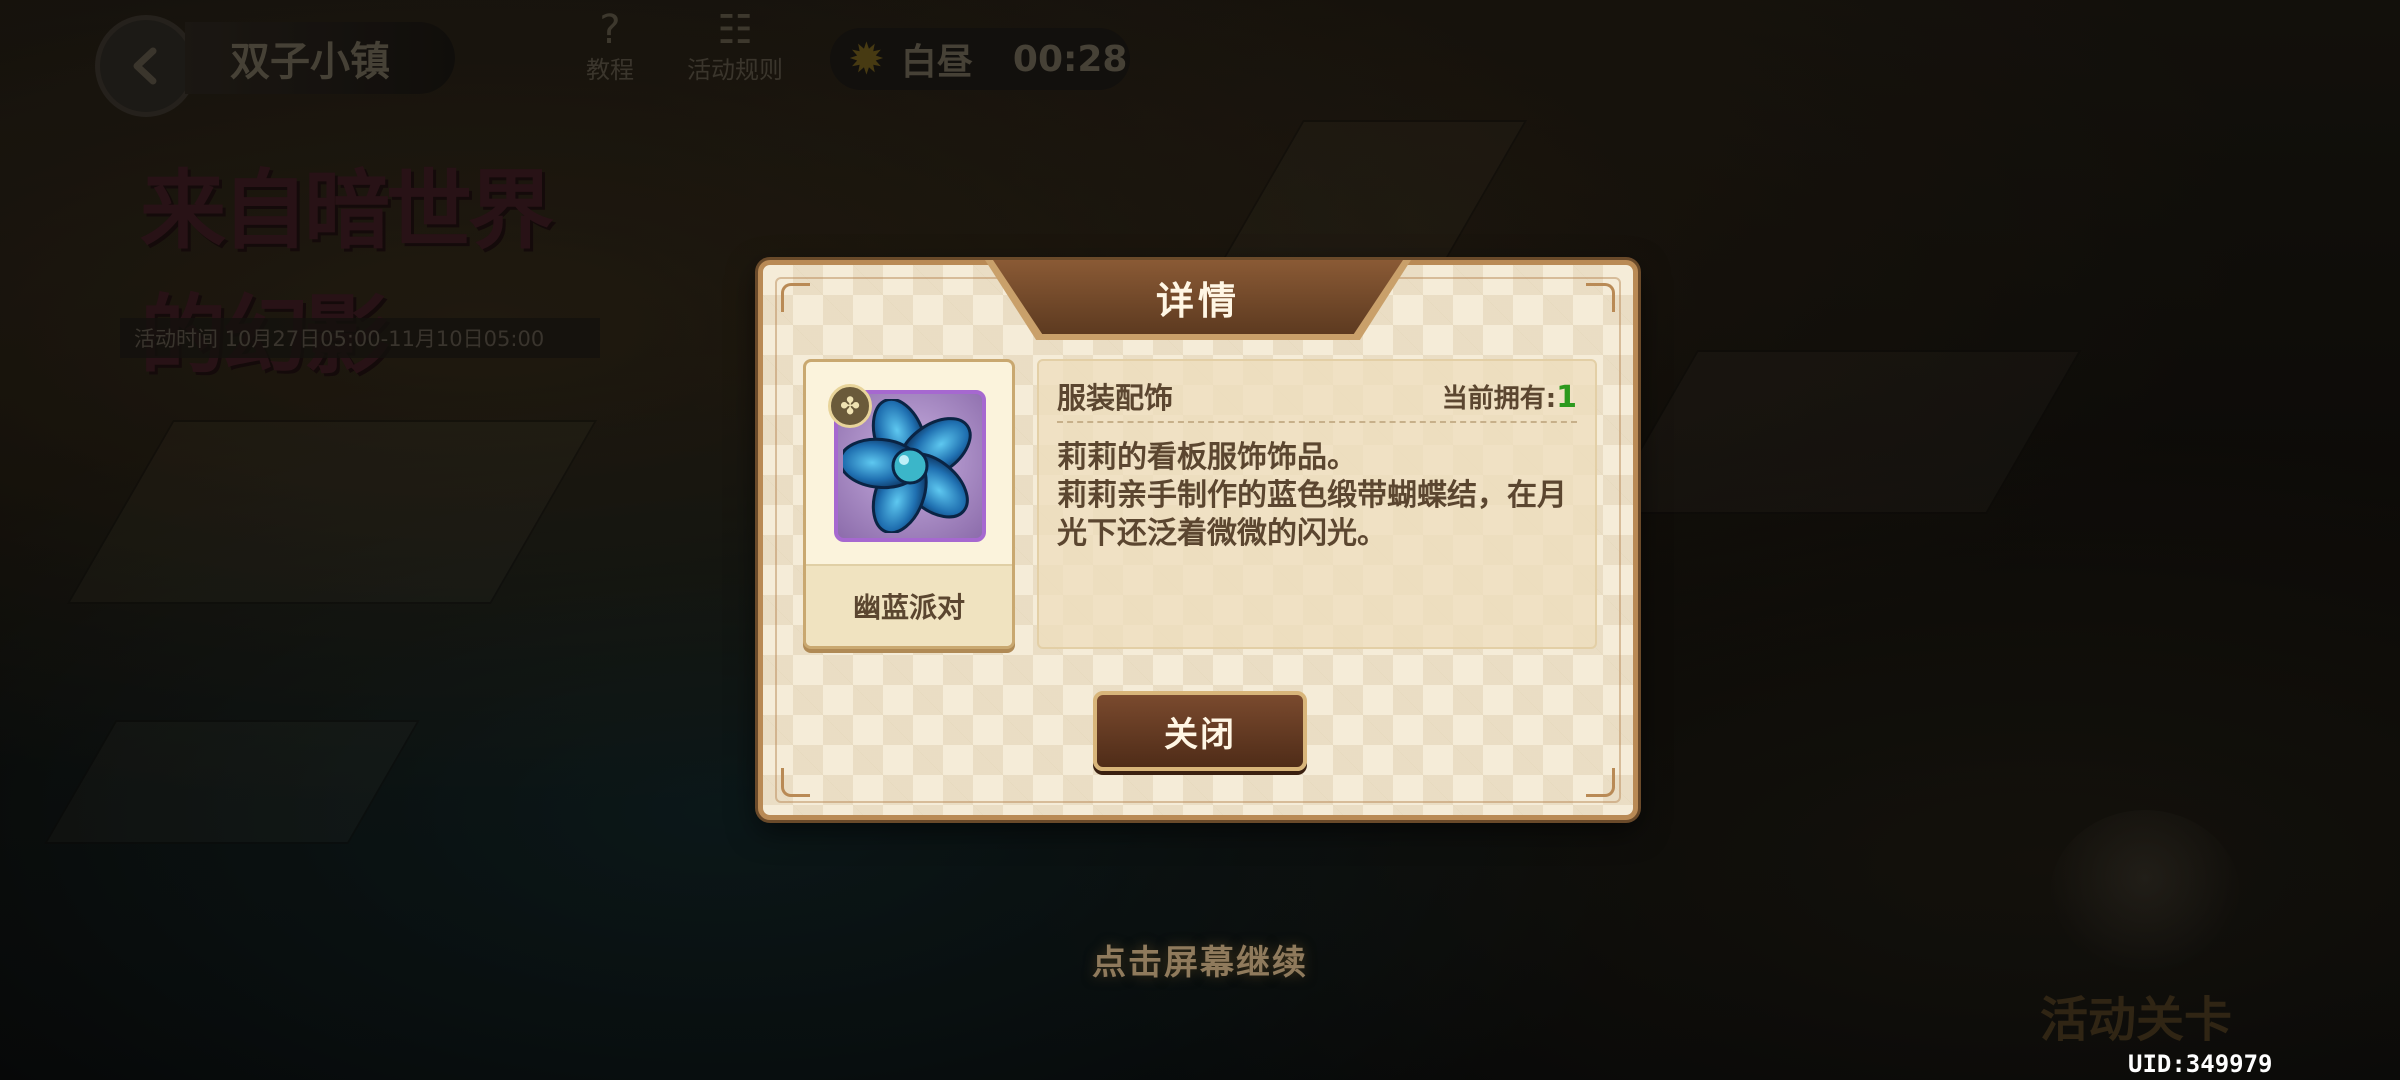 This screenshot has width=2400, height=1080. What do you see at coordinates (1312, 495) in the screenshot?
I see `item-description: 莉莉的看板服饰饰品。 莉莉亲手制作的蓝色缎带蝴蝶结，在月光下还泛着微微的闪光。` at bounding box center [1312, 495].